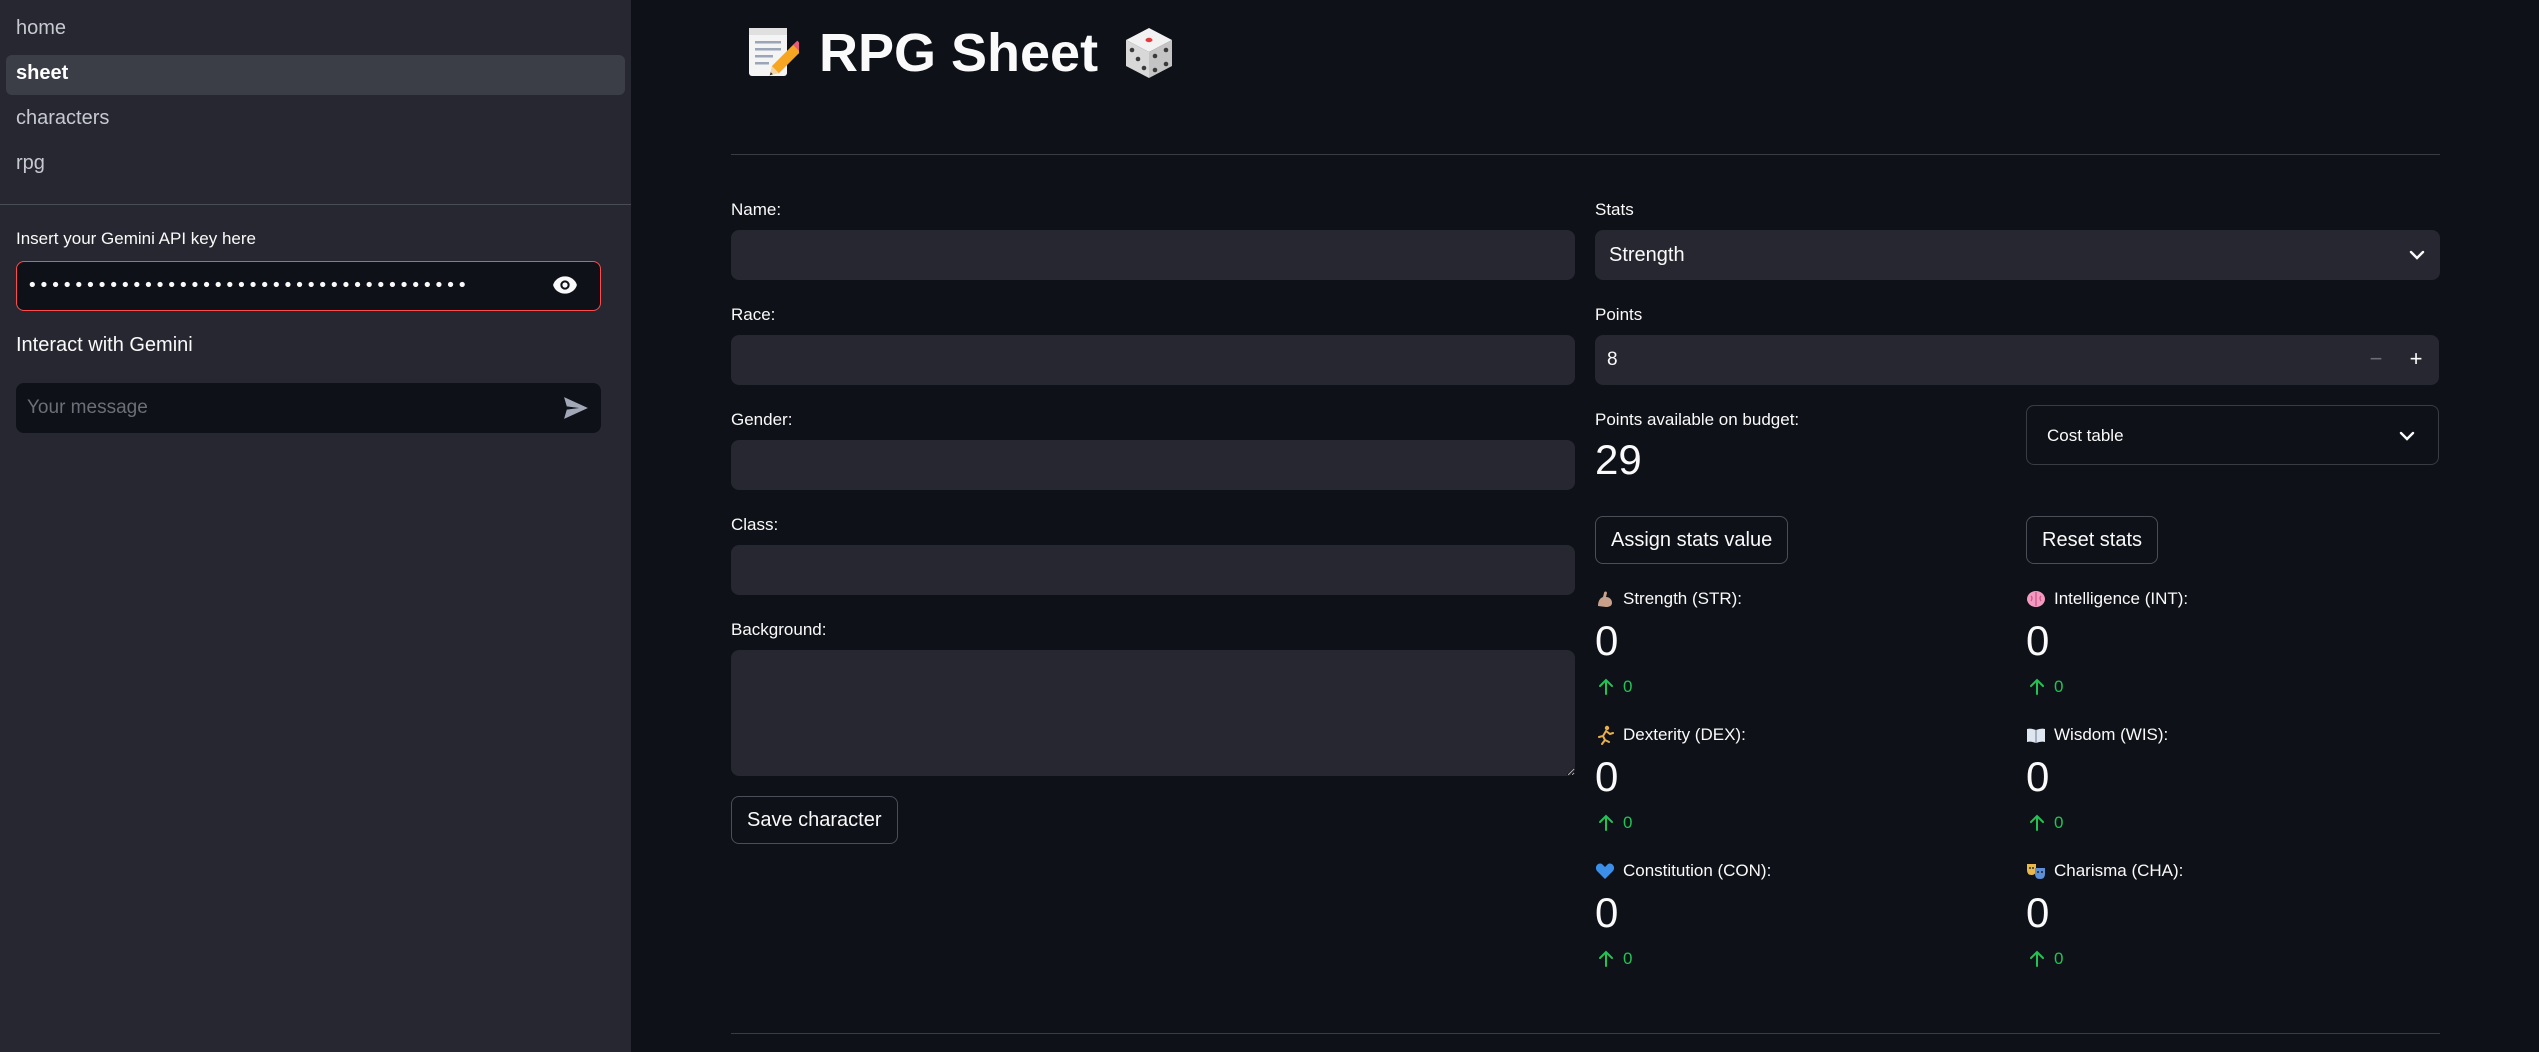 This screenshot has width=2539, height=1052. What do you see at coordinates (2092, 540) in the screenshot?
I see `reset-stats-button: Reset stats` at bounding box center [2092, 540].